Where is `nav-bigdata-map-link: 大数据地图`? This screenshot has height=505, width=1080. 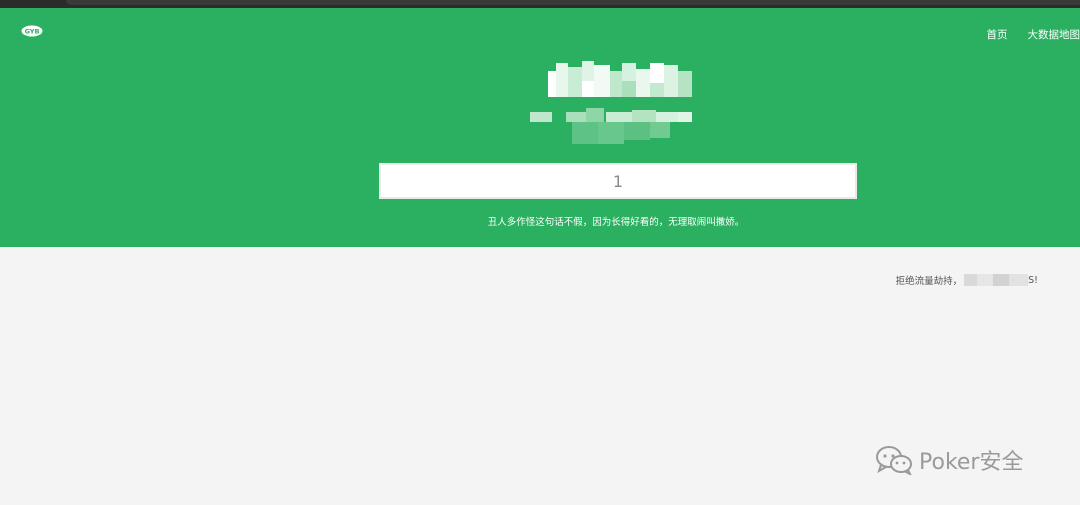
nav-bigdata-map-link: 大数据地图 is located at coordinates (1054, 34).